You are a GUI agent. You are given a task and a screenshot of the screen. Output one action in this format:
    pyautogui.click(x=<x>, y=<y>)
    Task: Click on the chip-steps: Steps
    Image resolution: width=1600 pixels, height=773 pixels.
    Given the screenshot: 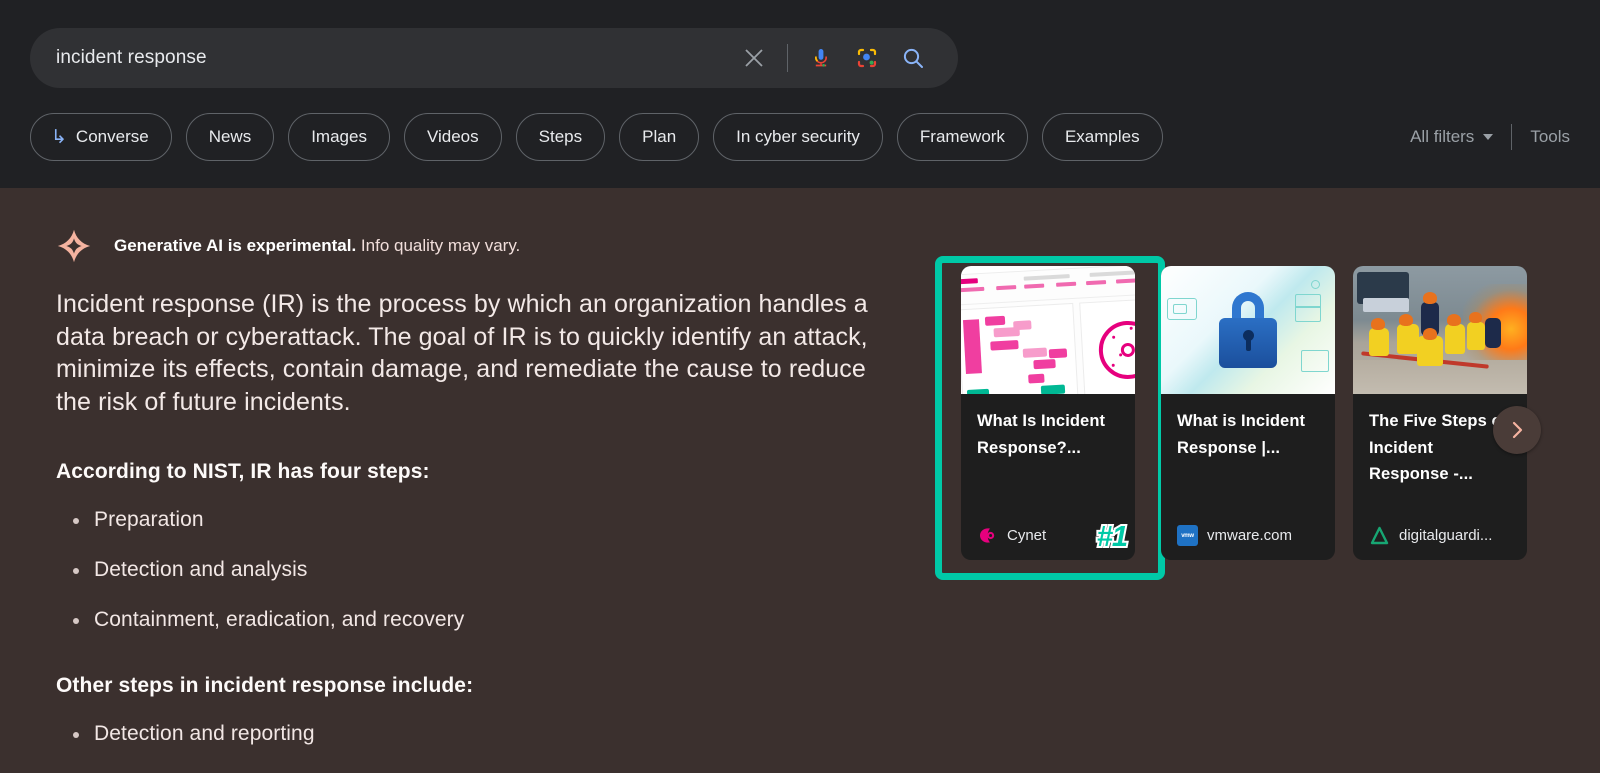 What is the action you would take?
    pyautogui.click(x=560, y=137)
    